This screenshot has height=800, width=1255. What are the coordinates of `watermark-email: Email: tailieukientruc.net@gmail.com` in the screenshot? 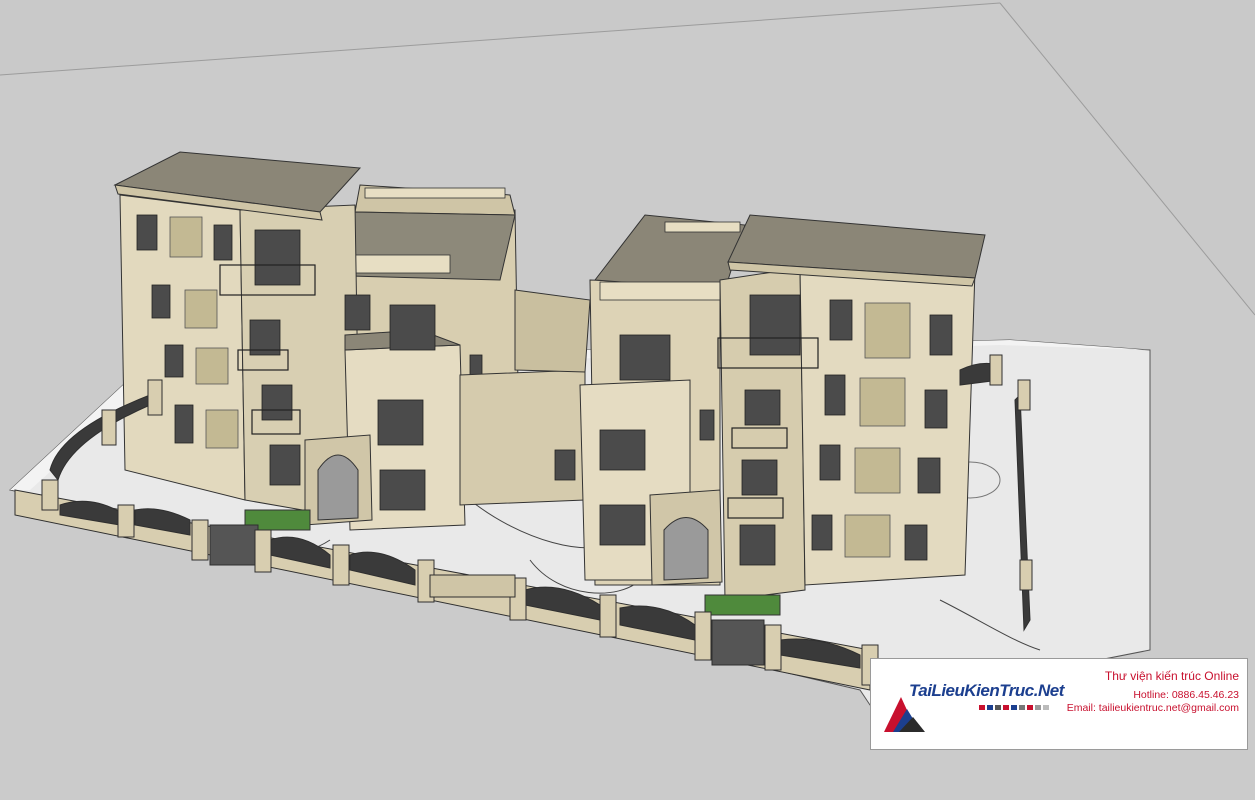 It's located at (1152, 708).